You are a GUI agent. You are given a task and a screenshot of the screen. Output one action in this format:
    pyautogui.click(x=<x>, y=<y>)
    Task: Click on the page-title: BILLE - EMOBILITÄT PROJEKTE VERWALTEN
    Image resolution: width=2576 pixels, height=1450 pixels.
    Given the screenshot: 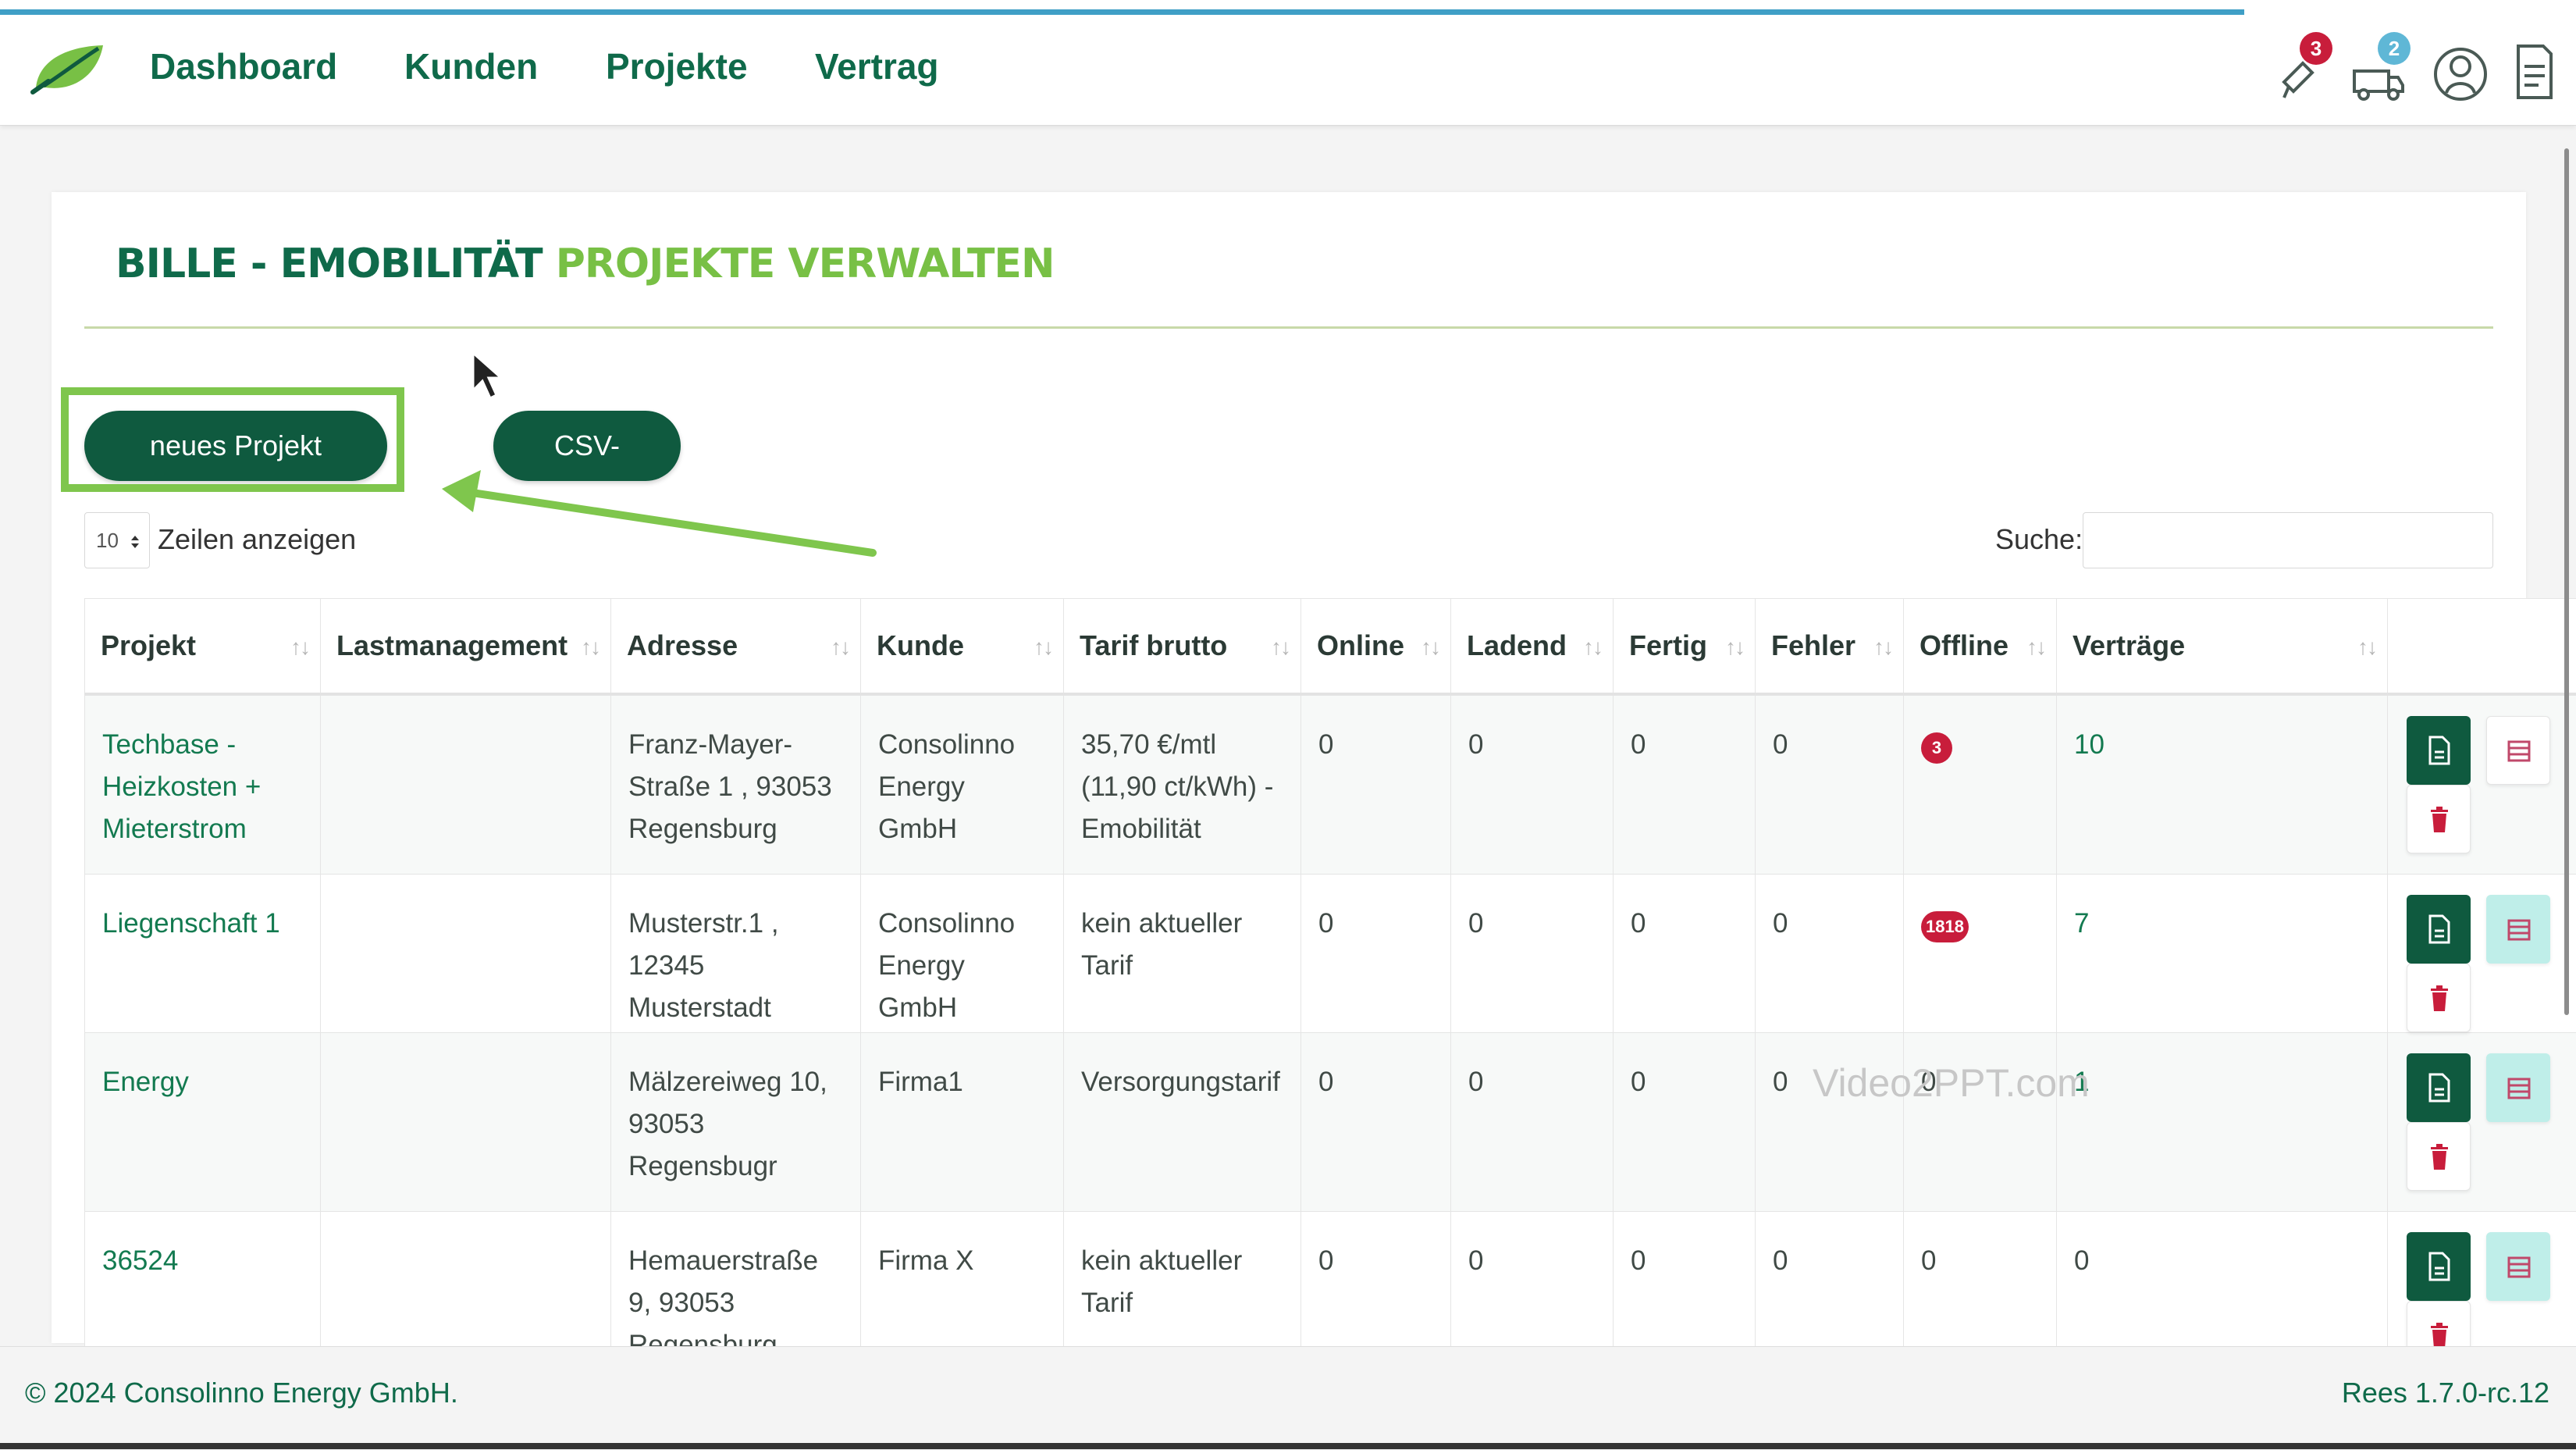 What is the action you would take?
    pyautogui.click(x=585, y=263)
    